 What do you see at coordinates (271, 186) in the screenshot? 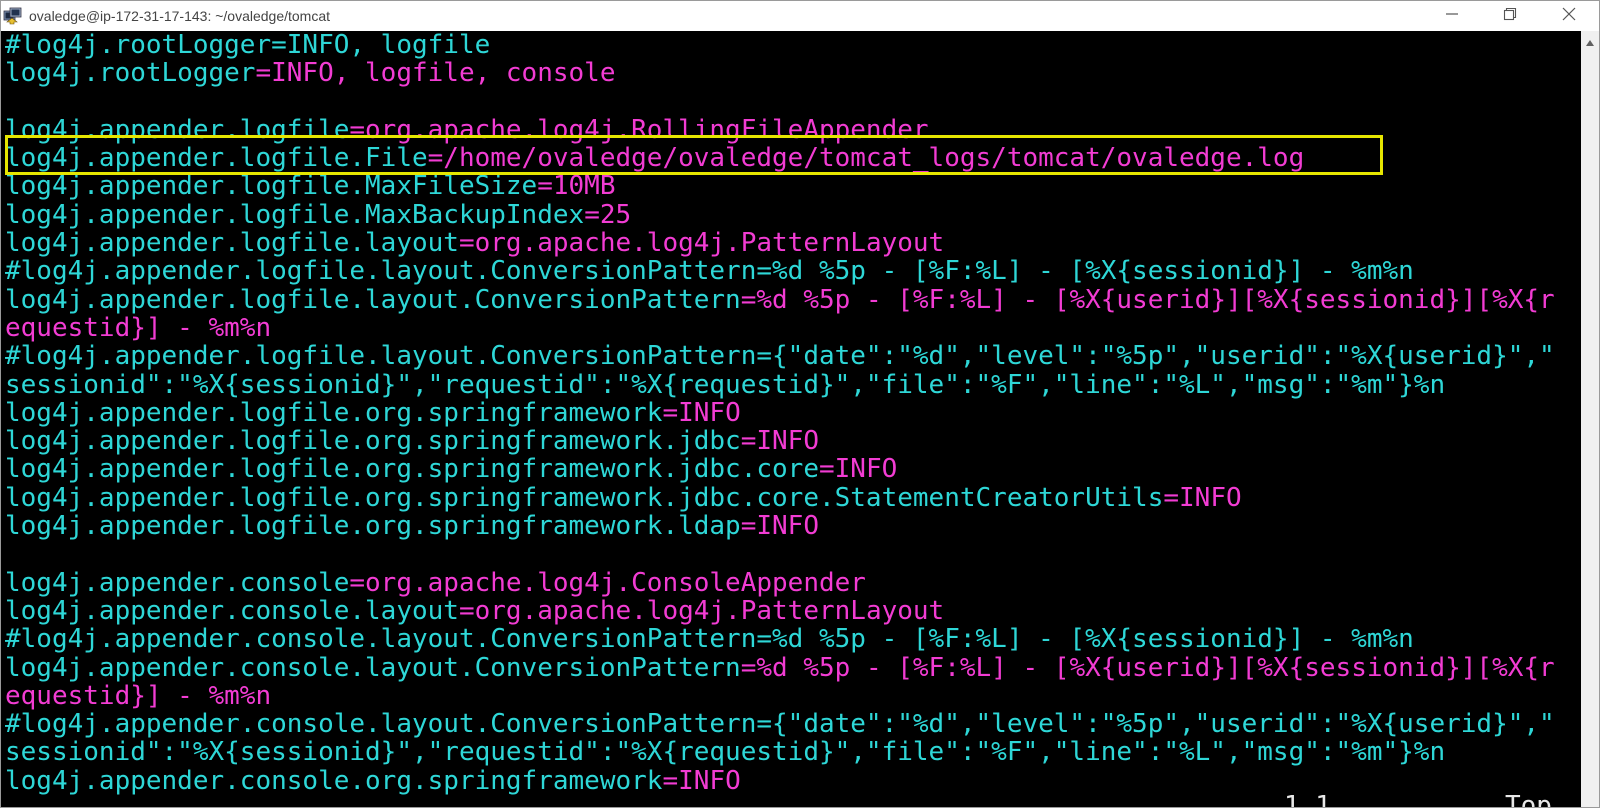
I see `config-key: log4j.appender.logfile.MaxFileSize` at bounding box center [271, 186].